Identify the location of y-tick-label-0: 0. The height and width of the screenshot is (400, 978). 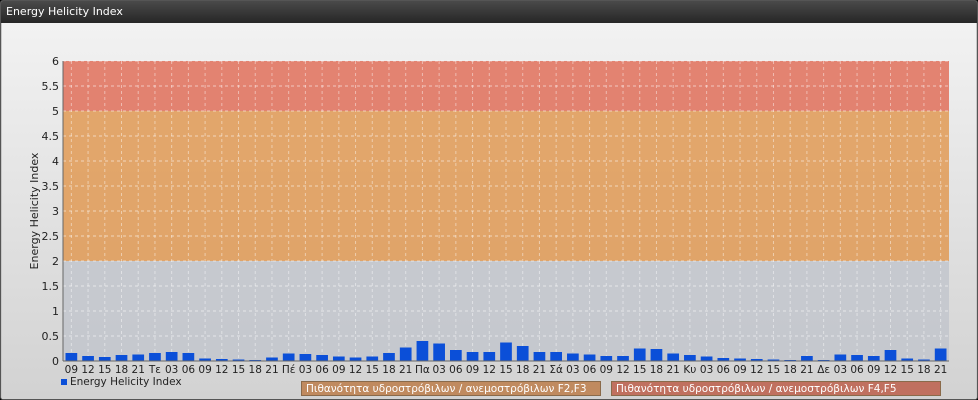
(55, 361).